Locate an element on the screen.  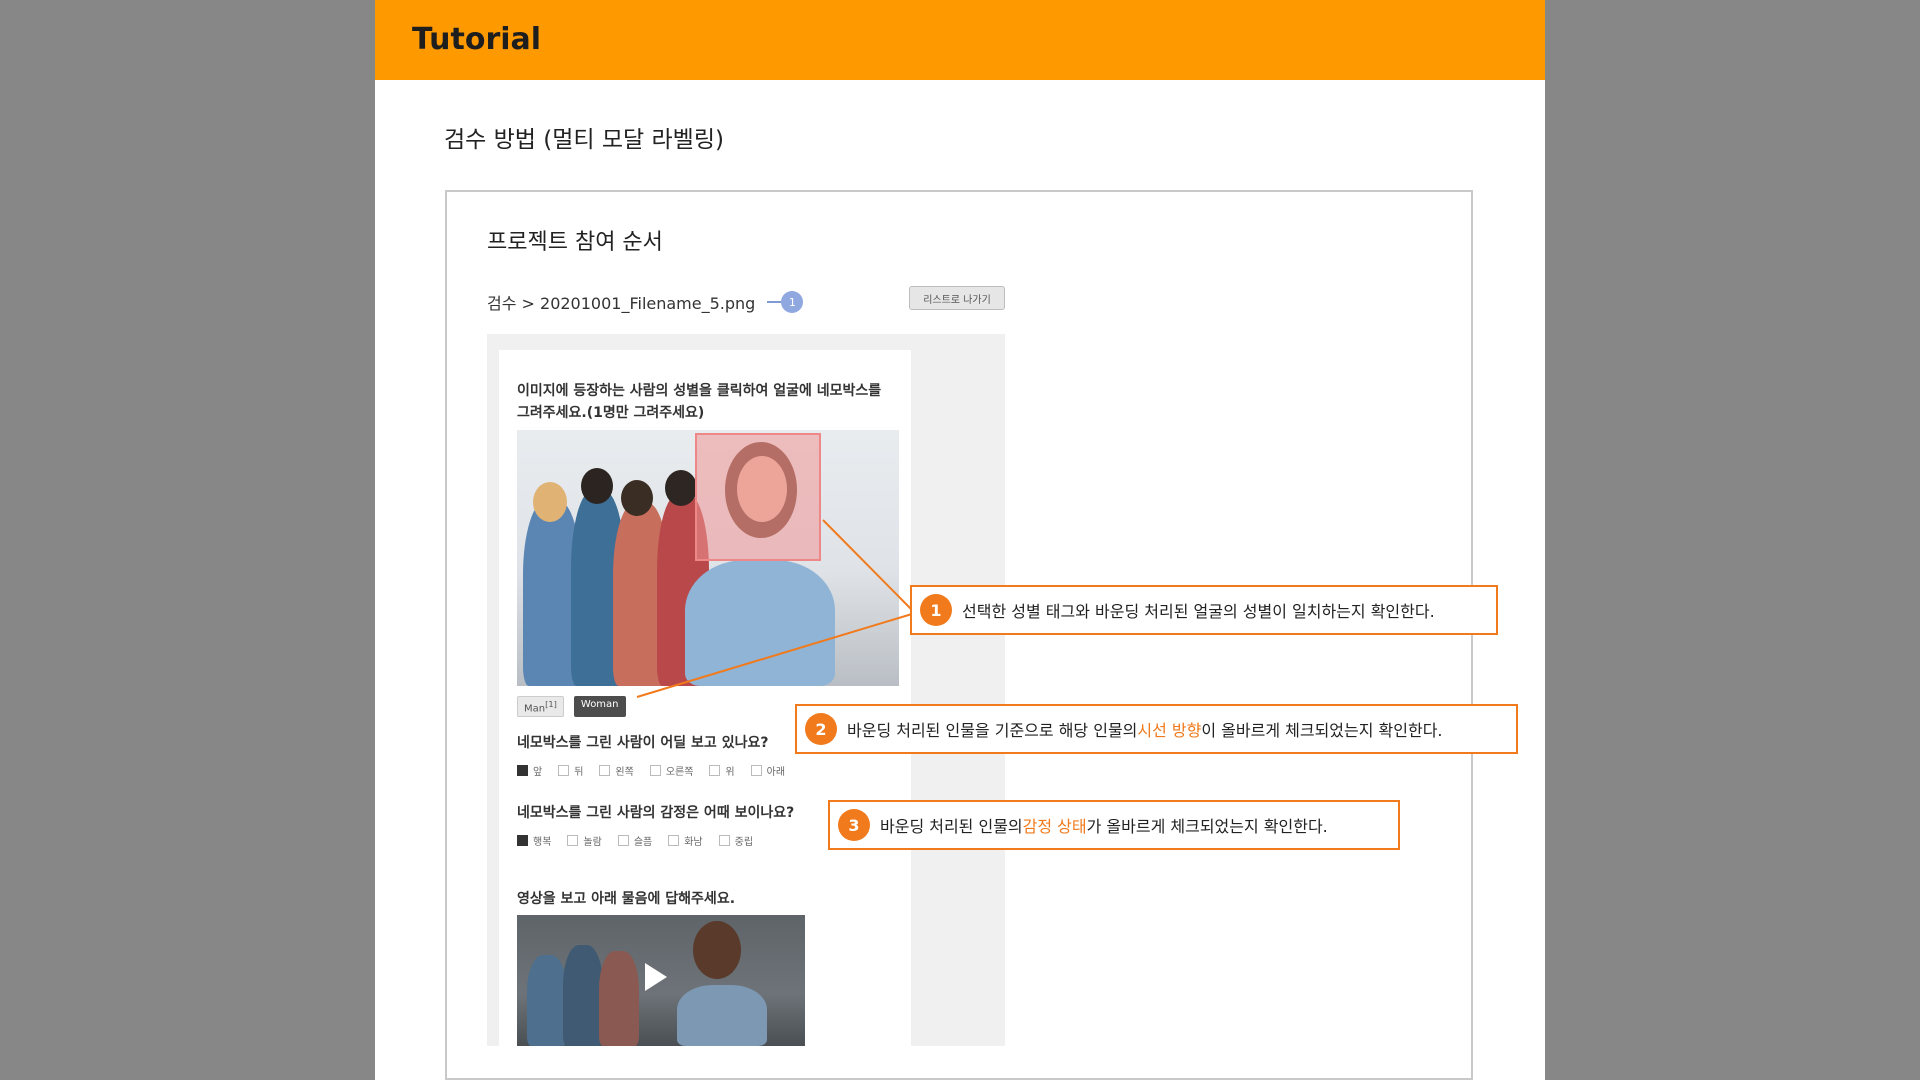
tag-man-count: [1] is located at coordinates (551, 704).